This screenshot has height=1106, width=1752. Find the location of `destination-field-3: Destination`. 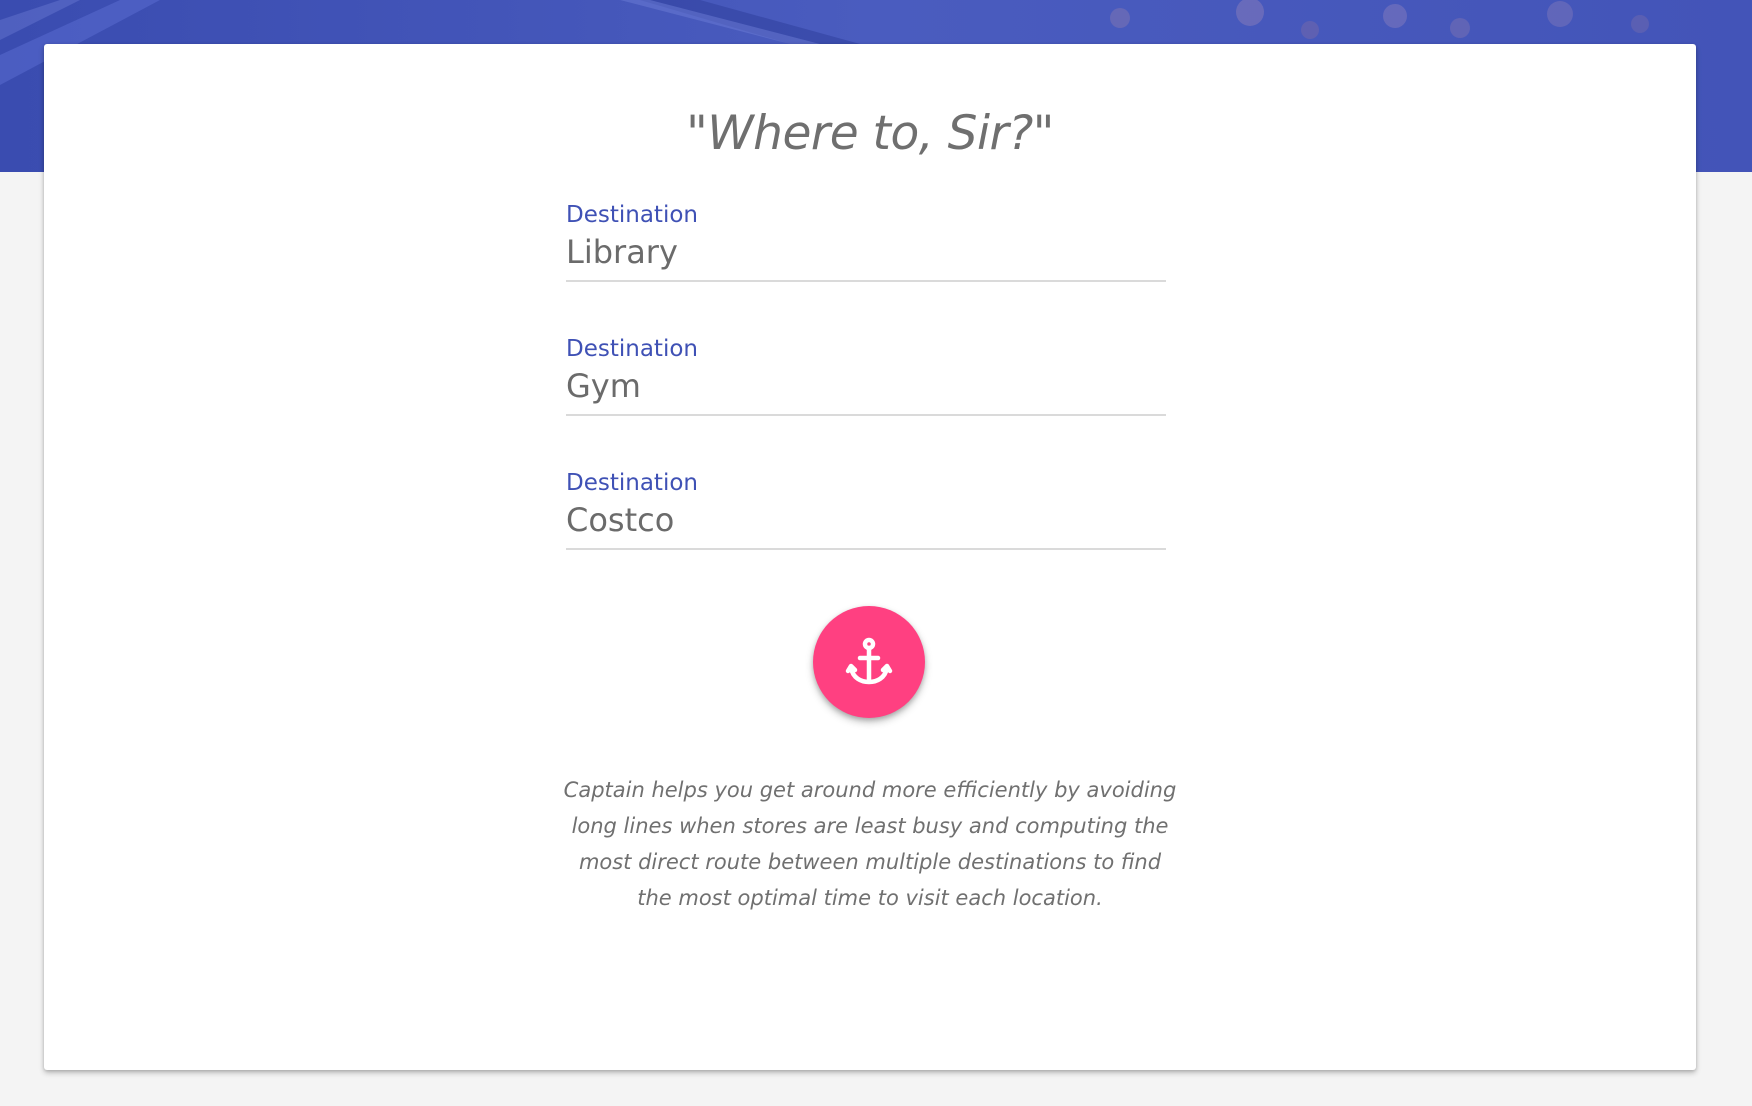

destination-field-3: Destination is located at coordinates (866, 515).